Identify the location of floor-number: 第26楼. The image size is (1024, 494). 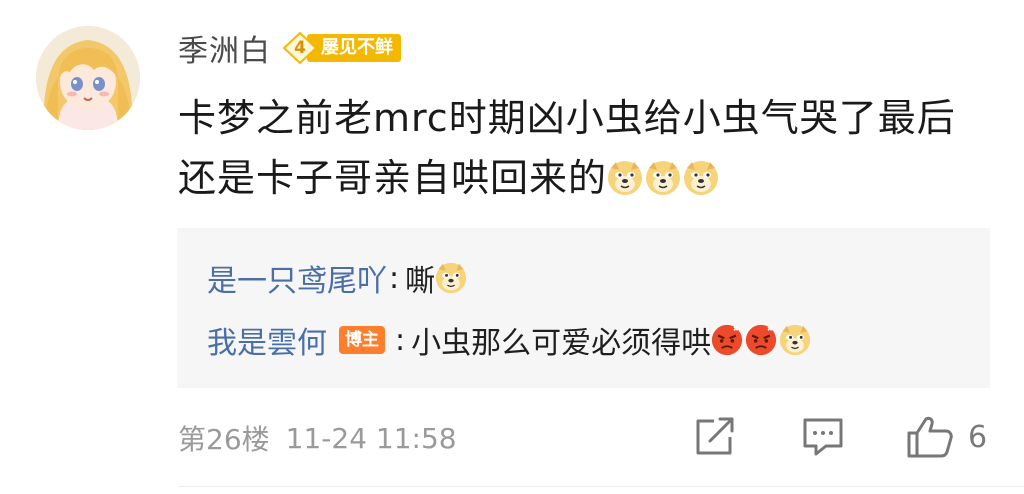
(224, 439).